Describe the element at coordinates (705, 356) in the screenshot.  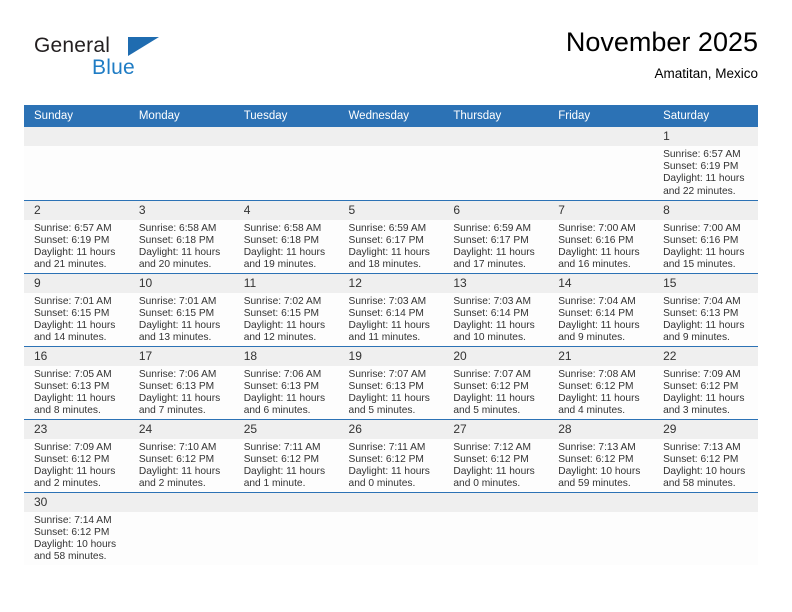
I see `day-number: 22` at that location.